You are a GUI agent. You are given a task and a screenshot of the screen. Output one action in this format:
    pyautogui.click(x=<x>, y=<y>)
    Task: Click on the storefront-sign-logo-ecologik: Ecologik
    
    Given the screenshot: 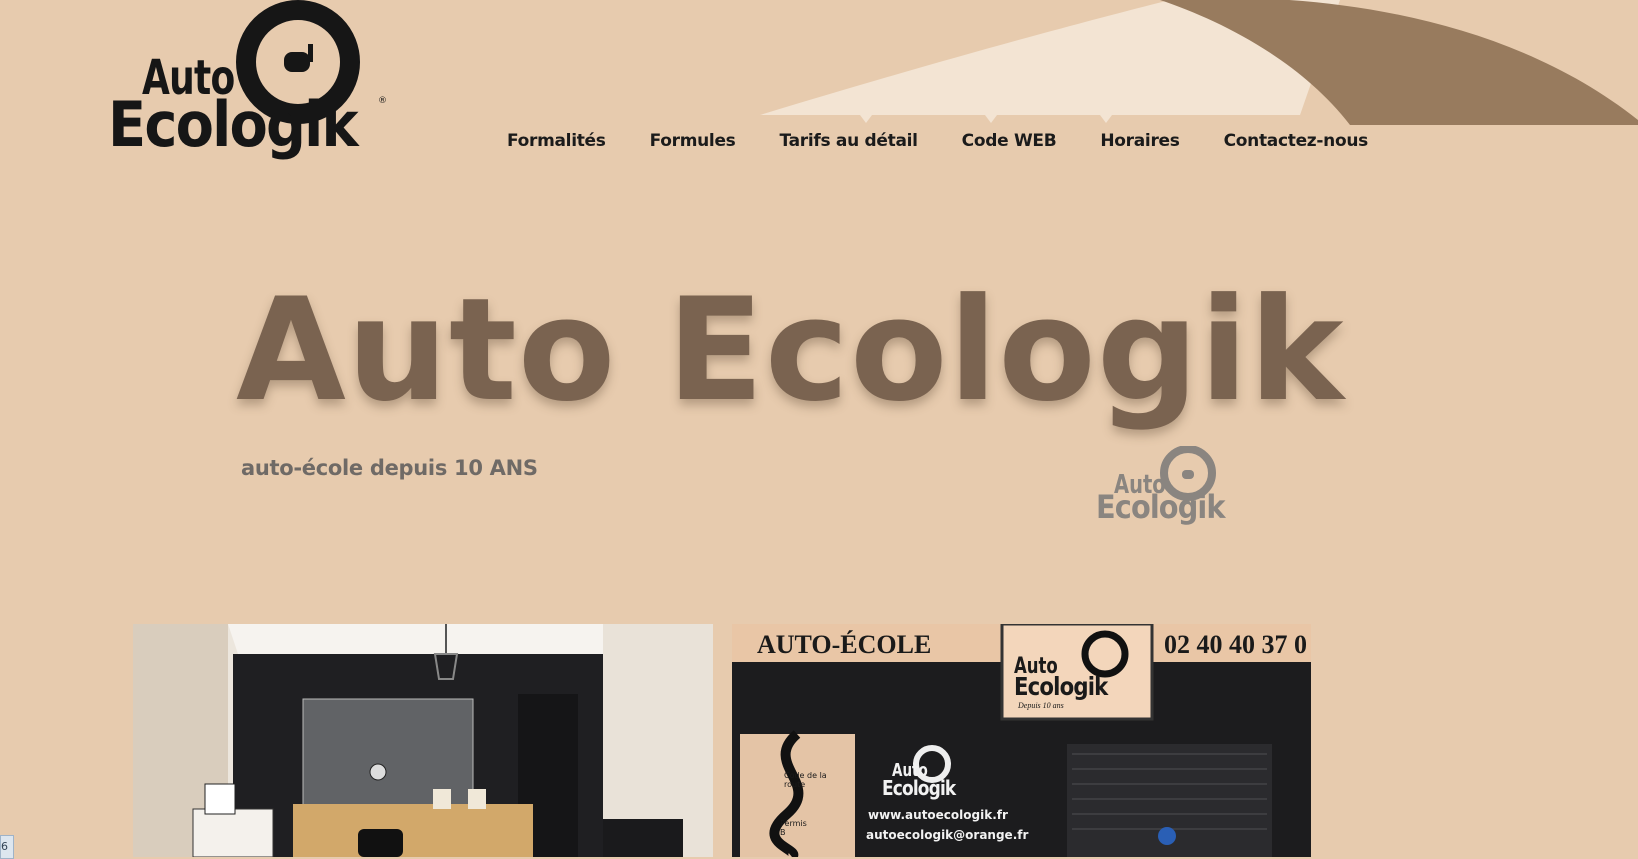 What is the action you would take?
    pyautogui.click(x=1061, y=686)
    